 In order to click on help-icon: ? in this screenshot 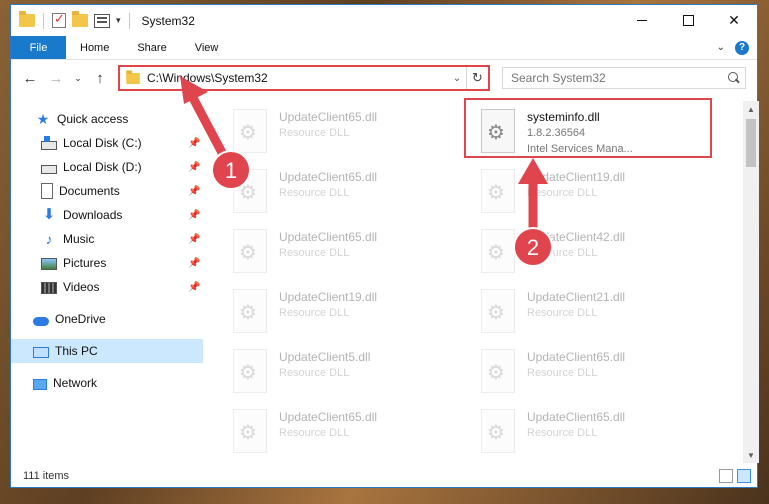, I will do `click(742, 47)`.